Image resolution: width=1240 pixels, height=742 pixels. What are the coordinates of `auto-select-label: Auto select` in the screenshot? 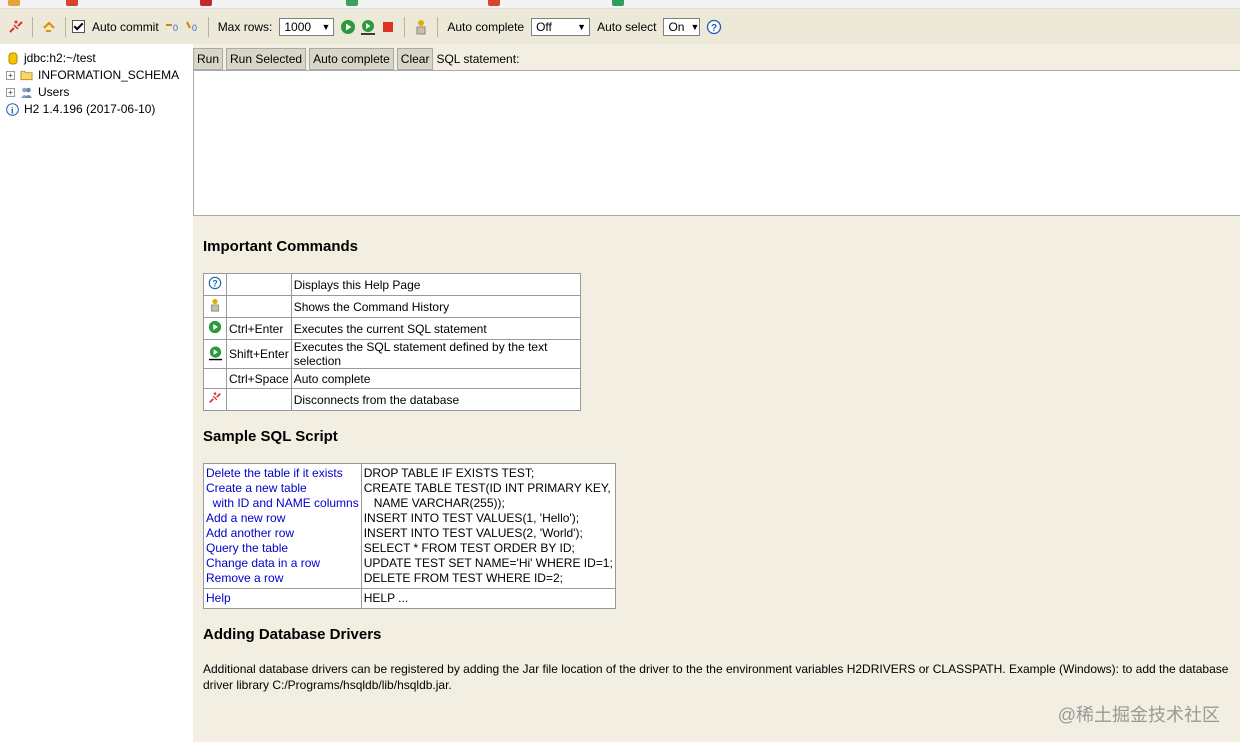 It's located at (627, 26).